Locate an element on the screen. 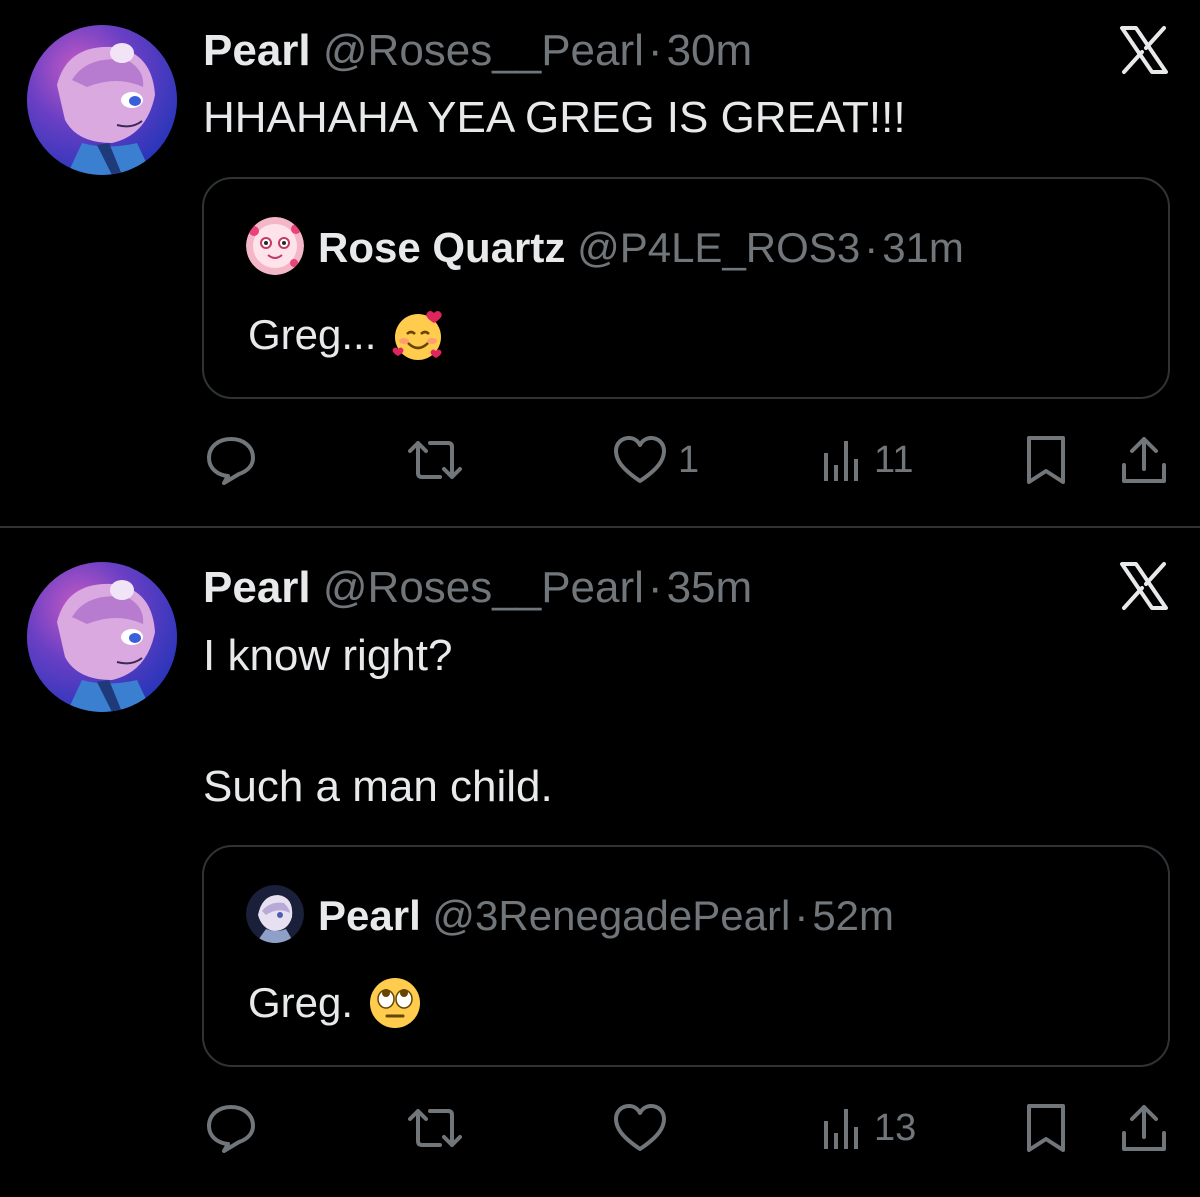 This screenshot has height=1197, width=1200. views-button: 13 is located at coordinates (868, 1128).